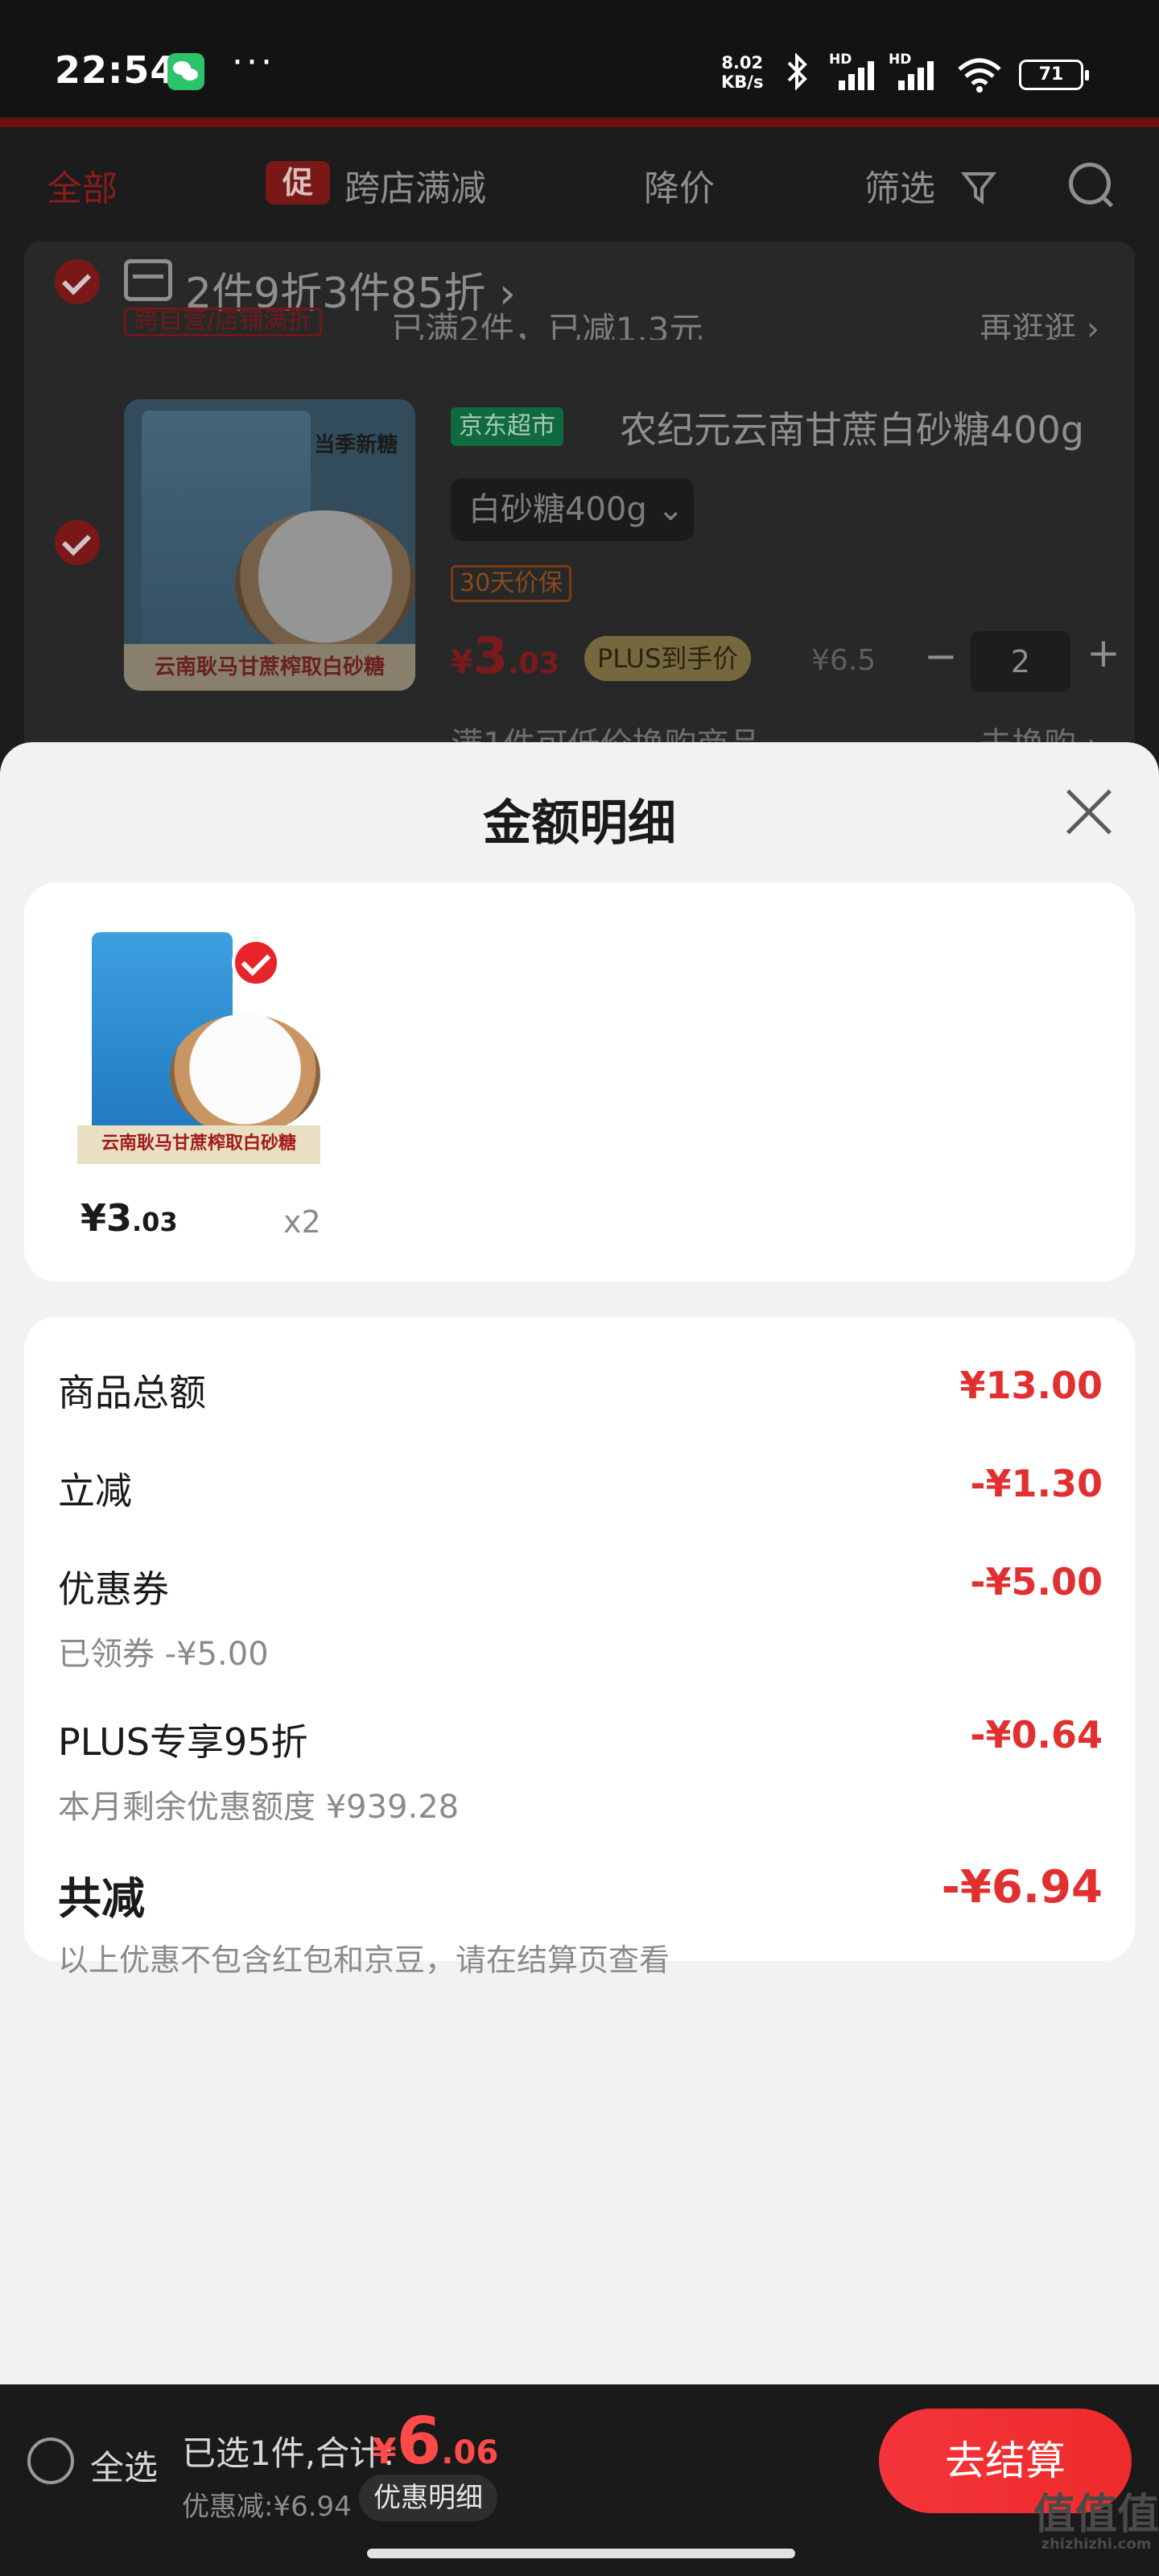 Image resolution: width=1159 pixels, height=2576 pixels. Describe the element at coordinates (253, 62) in the screenshot. I see `more-notifications-icon: ···` at that location.